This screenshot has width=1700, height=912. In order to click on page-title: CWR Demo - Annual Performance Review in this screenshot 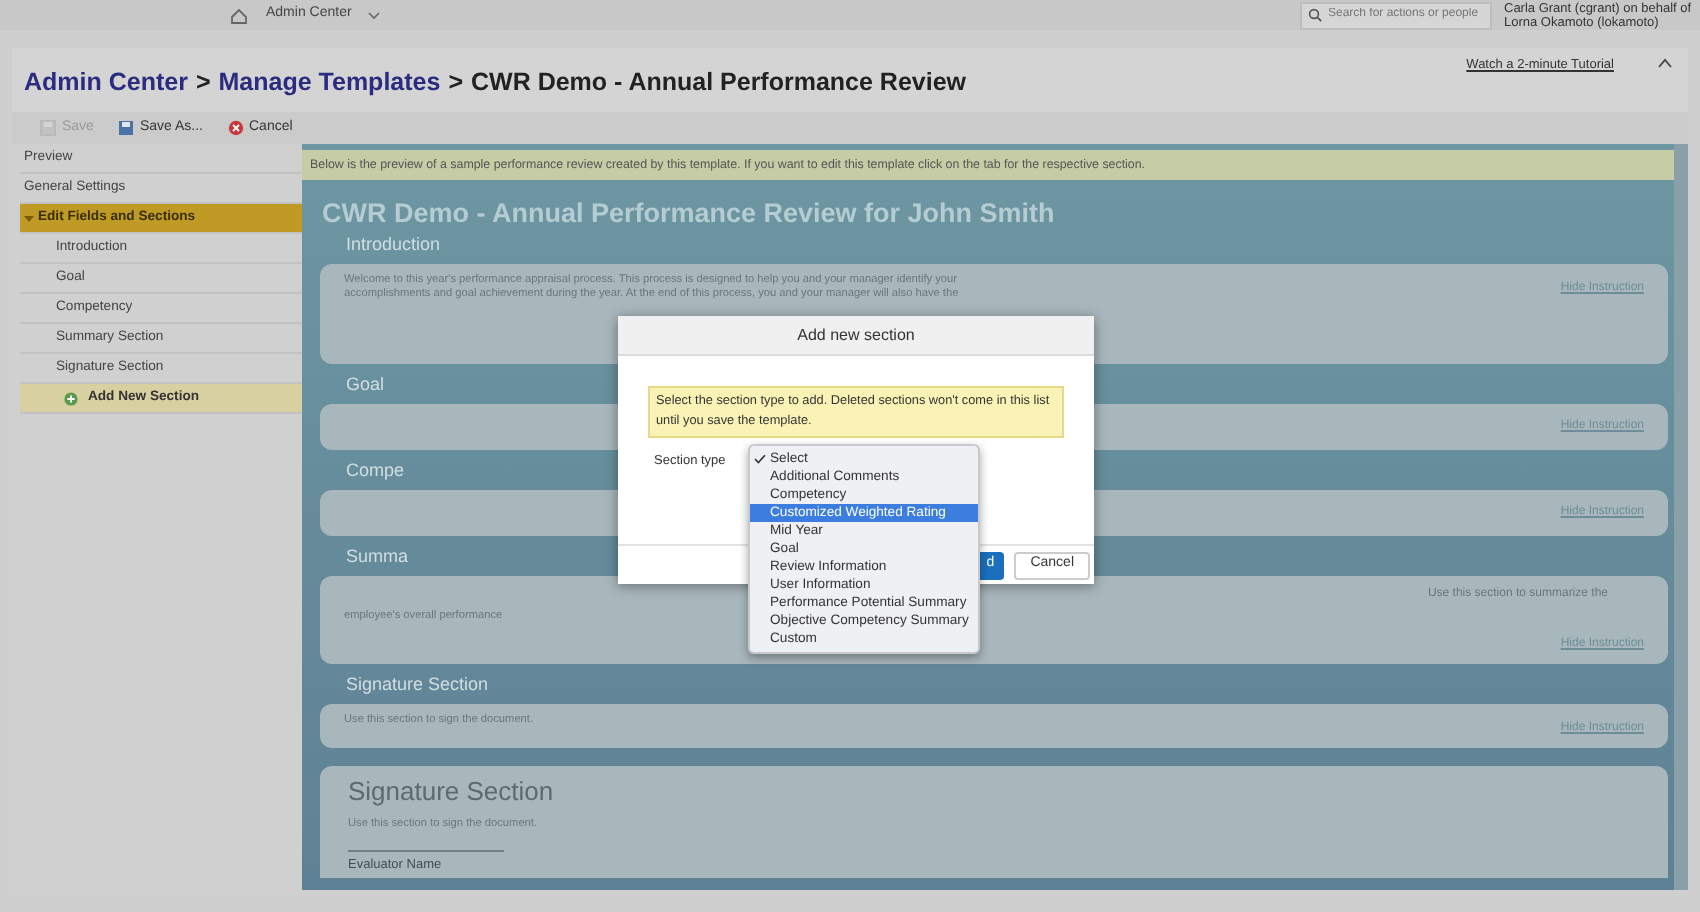, I will do `click(719, 83)`.